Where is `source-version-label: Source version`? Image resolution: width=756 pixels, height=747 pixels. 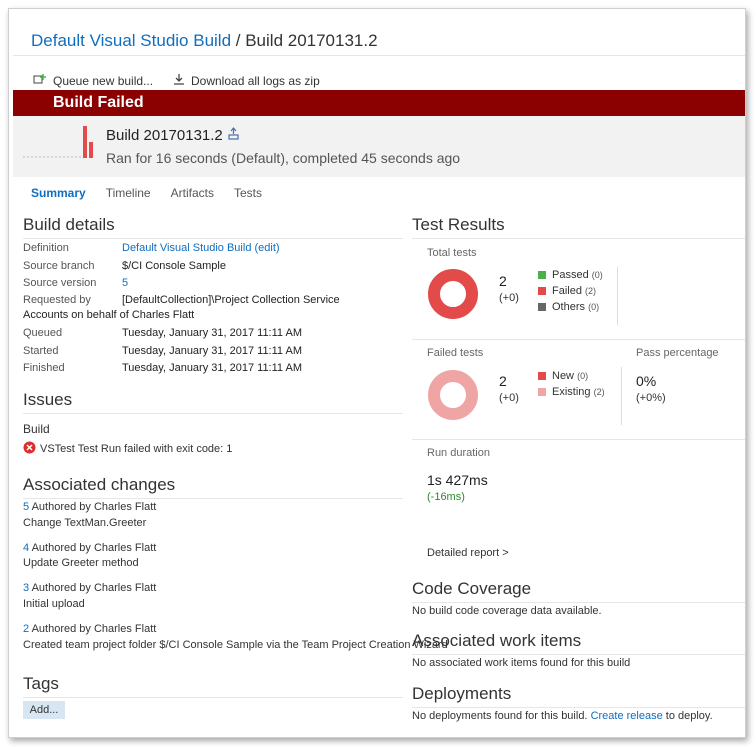 source-version-label: Source version is located at coordinates (60, 283).